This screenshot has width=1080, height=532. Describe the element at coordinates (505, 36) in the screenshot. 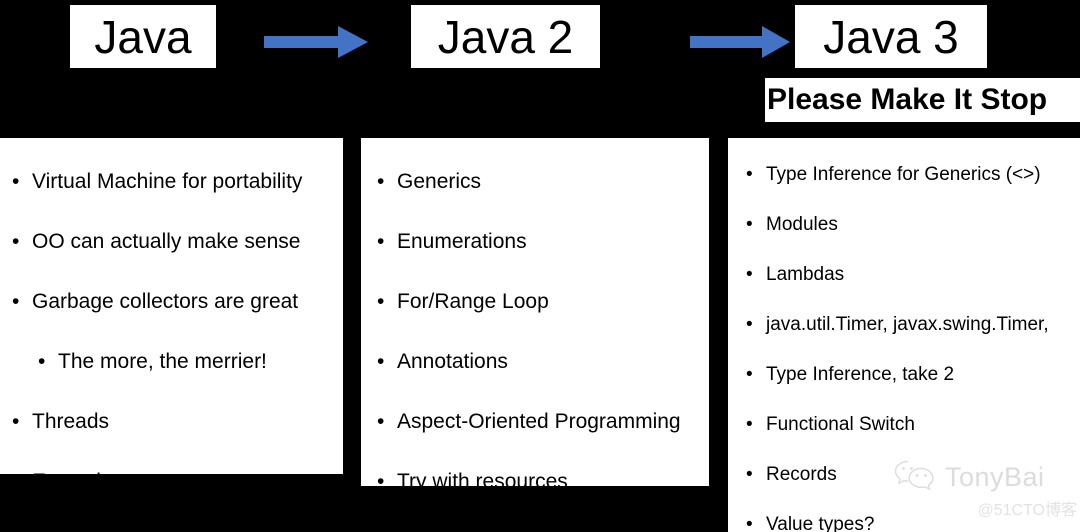

I see `header-box-java2: Java 2` at that location.